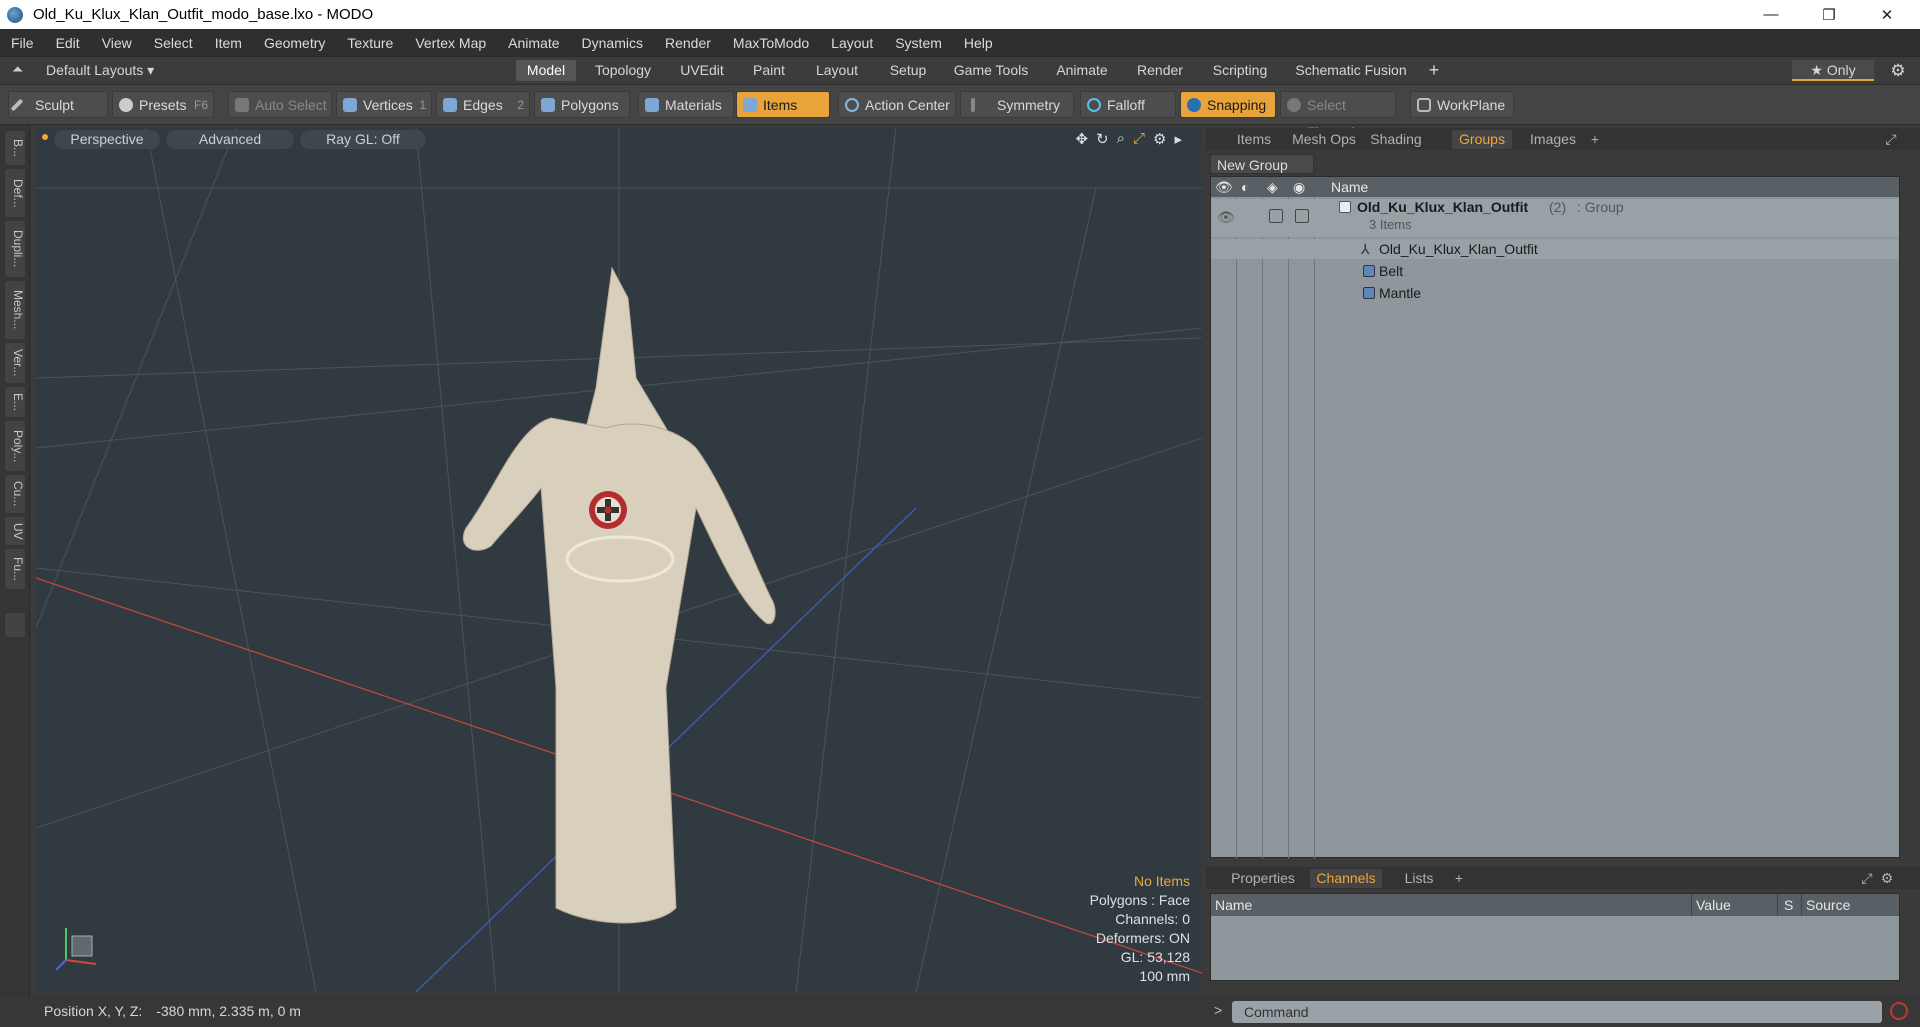 This screenshot has height=1027, width=1920. Describe the element at coordinates (1139, 139) in the screenshot. I see `fit-view-icon: ⤢` at that location.